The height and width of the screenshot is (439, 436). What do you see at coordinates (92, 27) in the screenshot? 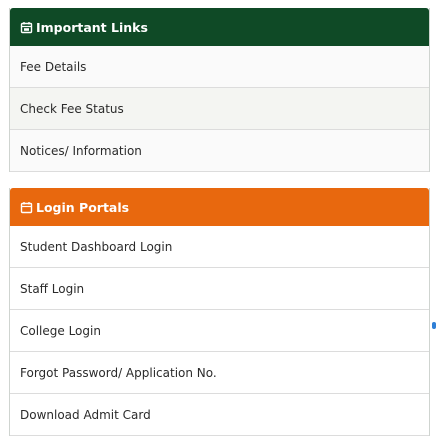
I see `important-links-title: Important Links` at bounding box center [92, 27].